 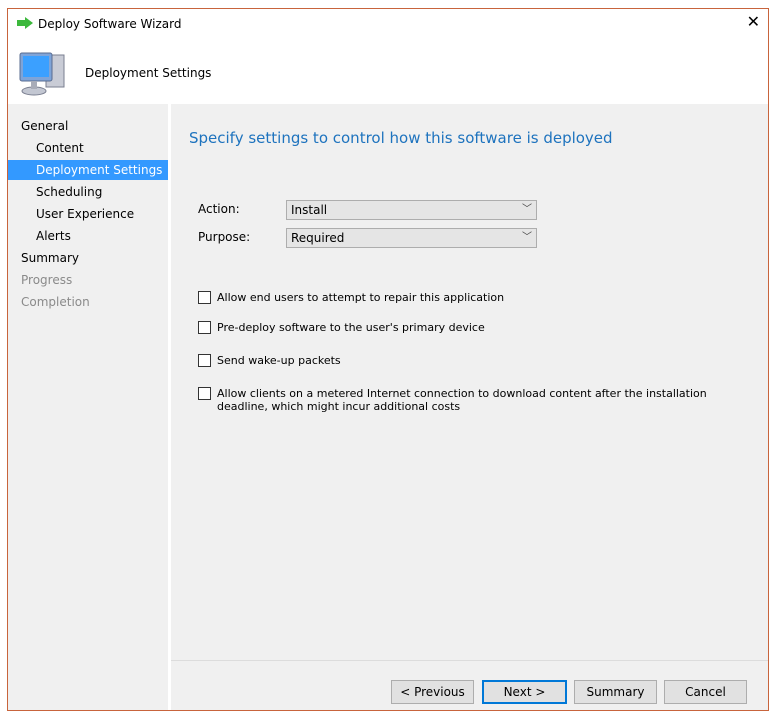 What do you see at coordinates (42, 74) in the screenshot?
I see `computer-icon` at bounding box center [42, 74].